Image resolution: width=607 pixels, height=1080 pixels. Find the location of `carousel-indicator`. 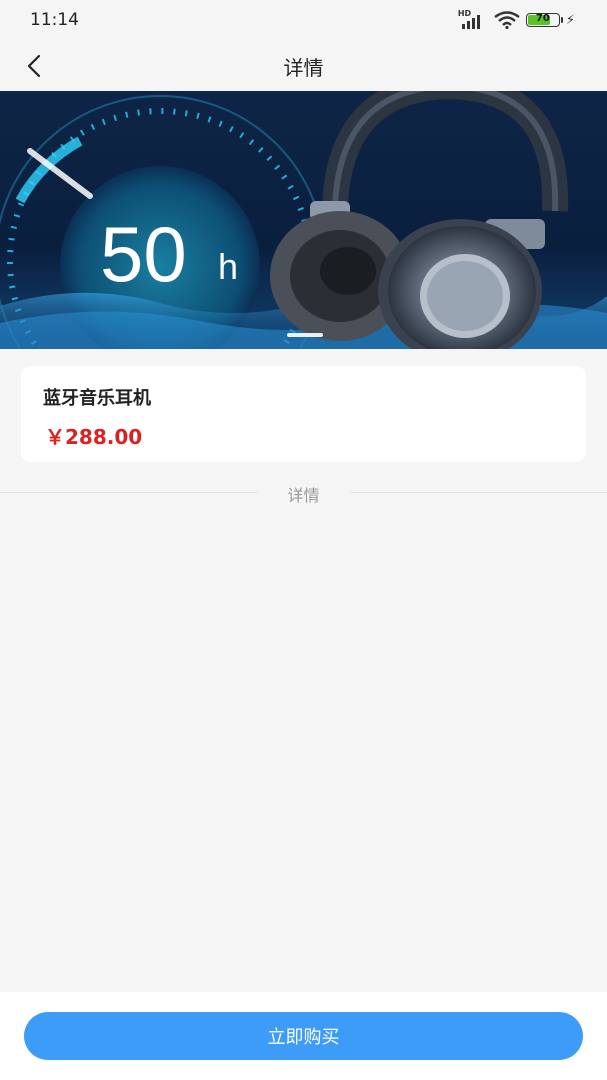

carousel-indicator is located at coordinates (305, 335).